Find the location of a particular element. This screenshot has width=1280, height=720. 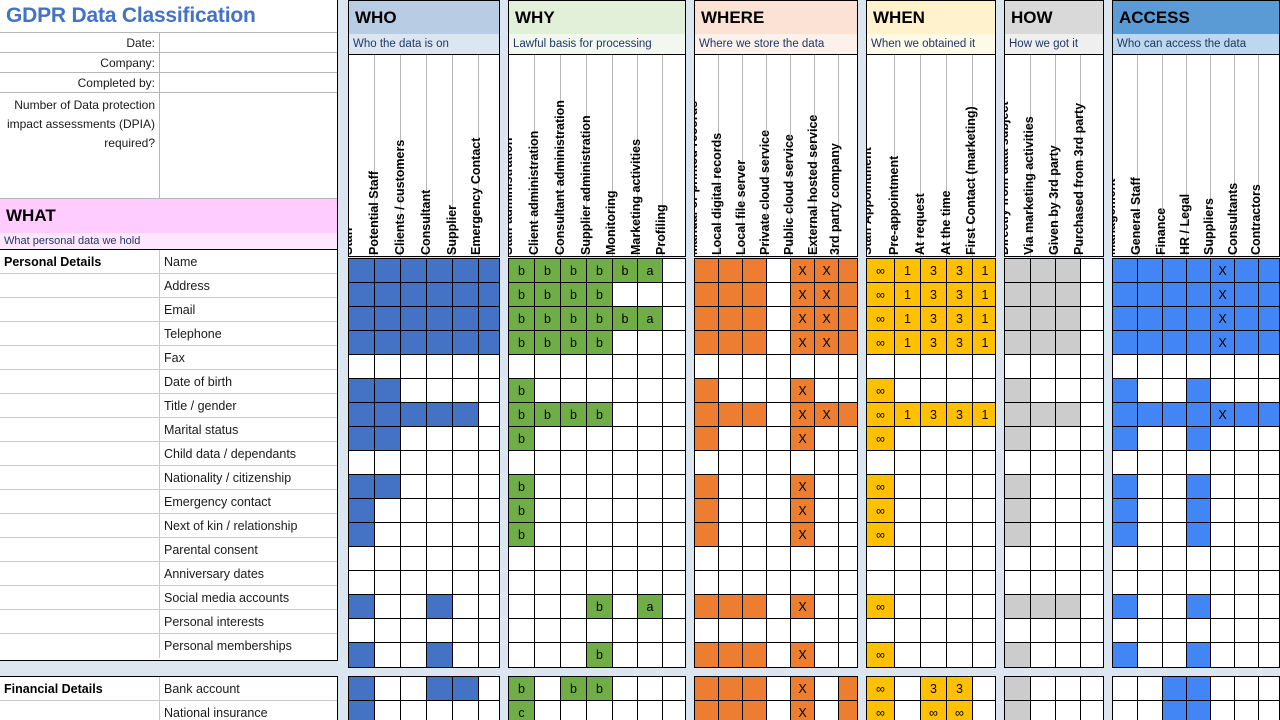

grid-cell: ∞ is located at coordinates (881, 655).